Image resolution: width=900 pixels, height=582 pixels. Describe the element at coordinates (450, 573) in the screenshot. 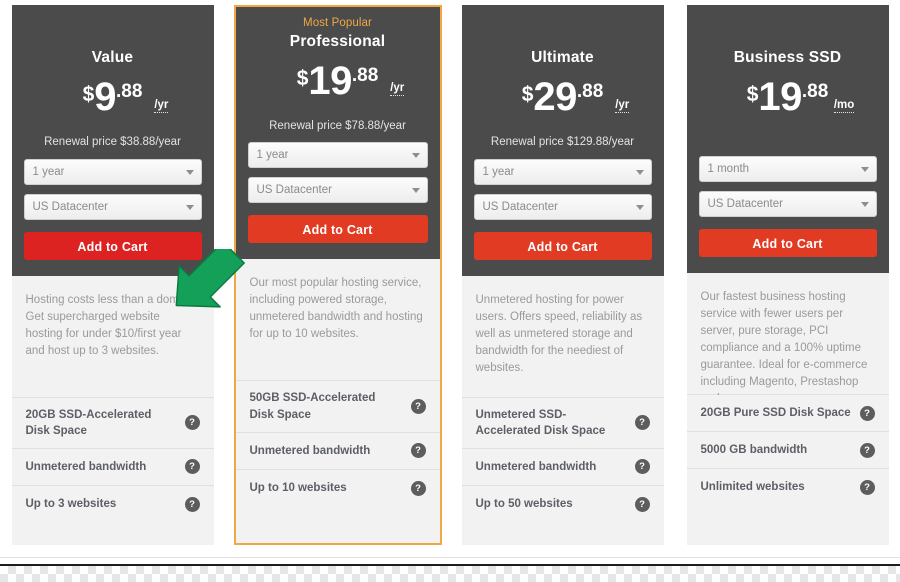

I see `transparency-checker-strip` at that location.